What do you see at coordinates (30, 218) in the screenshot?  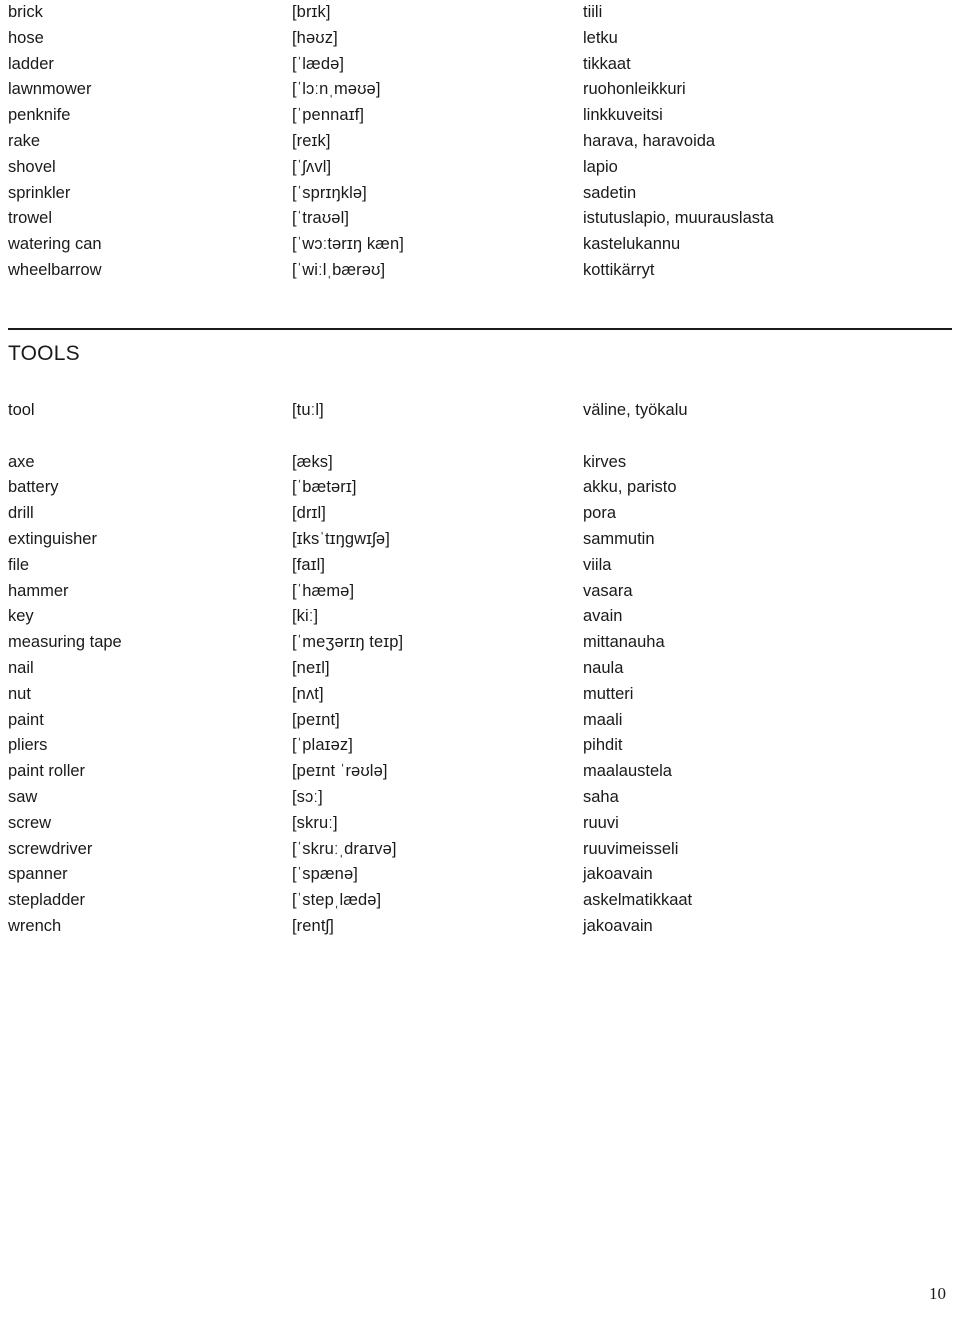 I see `vocab-term: trowel` at bounding box center [30, 218].